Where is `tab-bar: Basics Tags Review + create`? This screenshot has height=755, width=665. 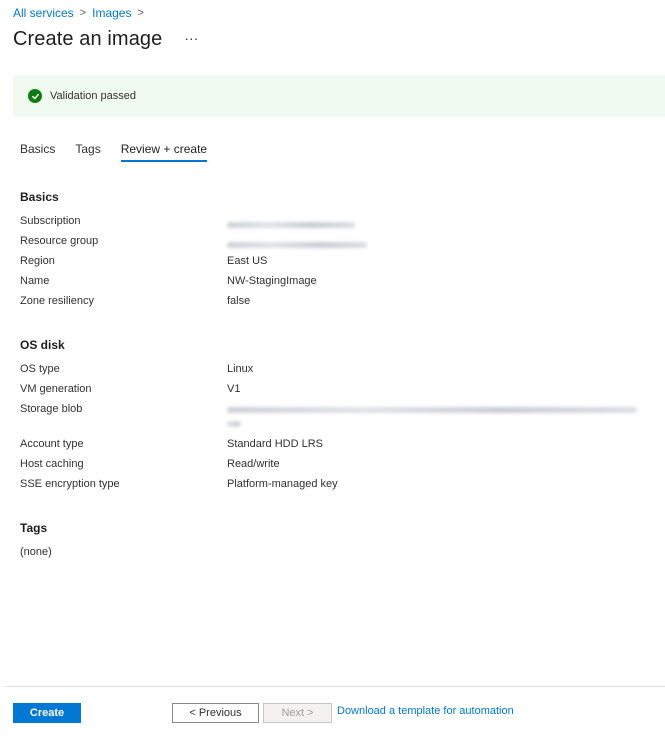
tab-bar: Basics Tags Review + create is located at coordinates (114, 150).